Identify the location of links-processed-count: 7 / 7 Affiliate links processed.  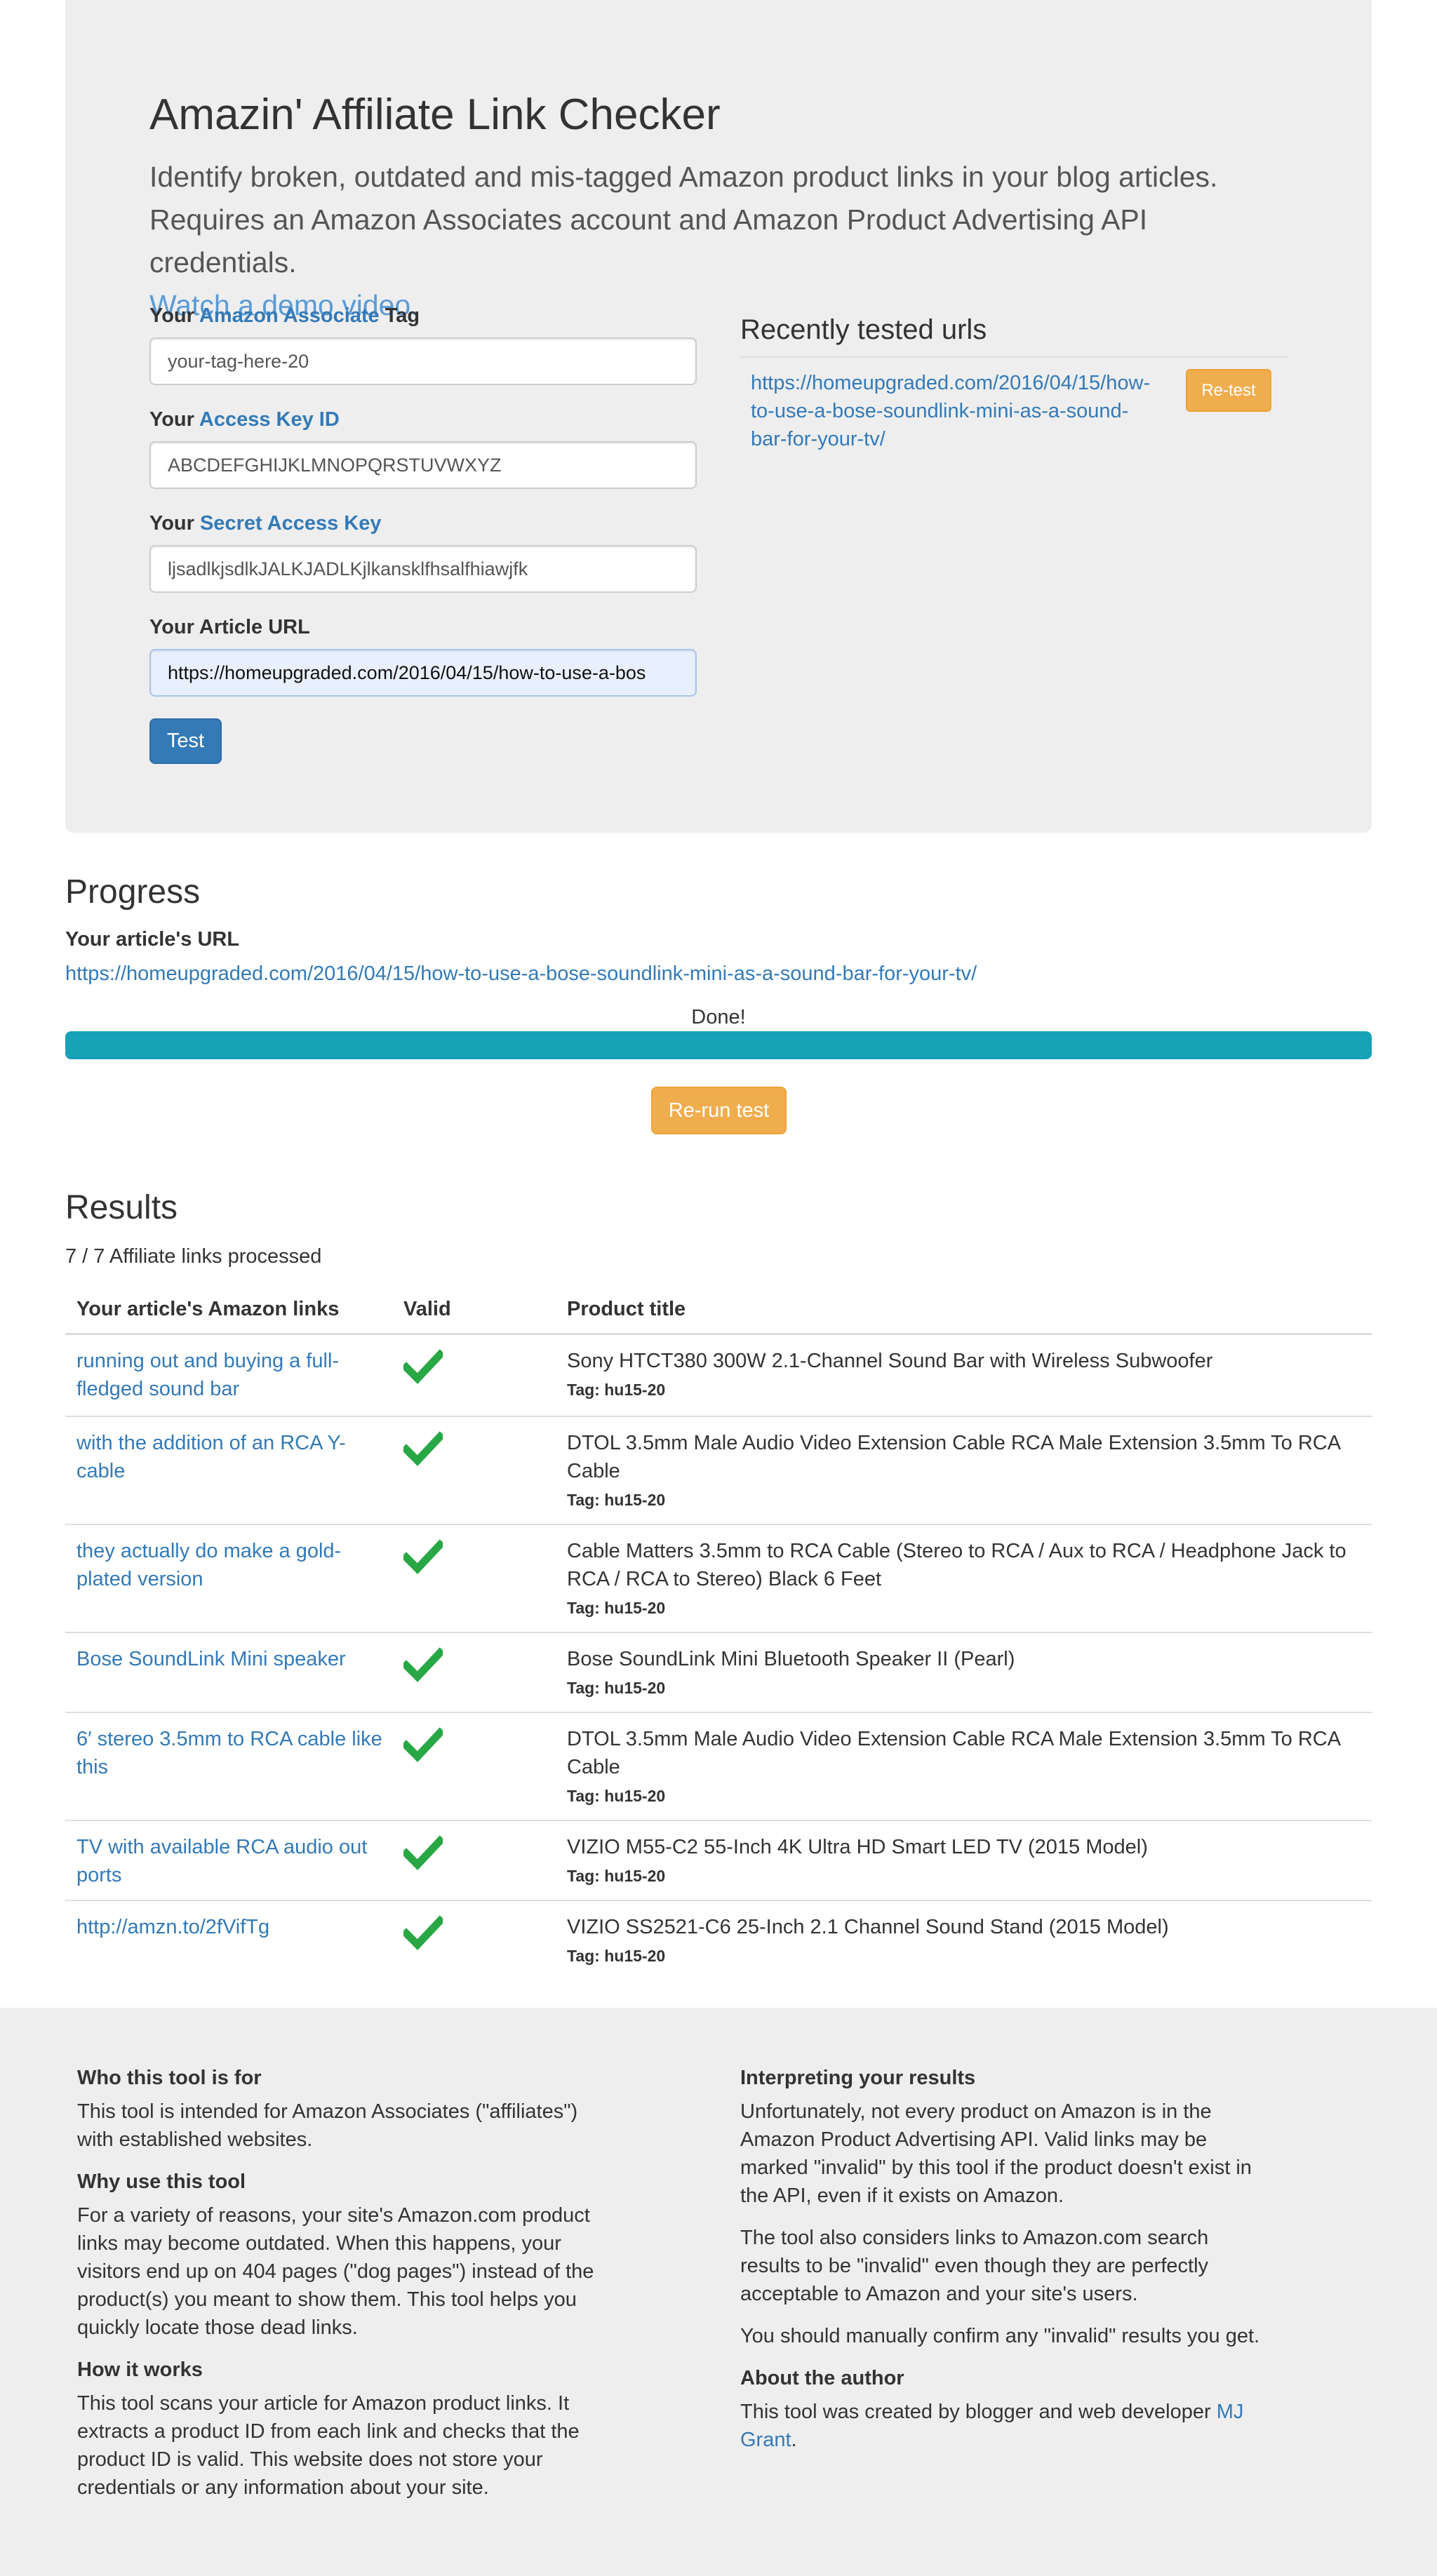
(193, 1257).